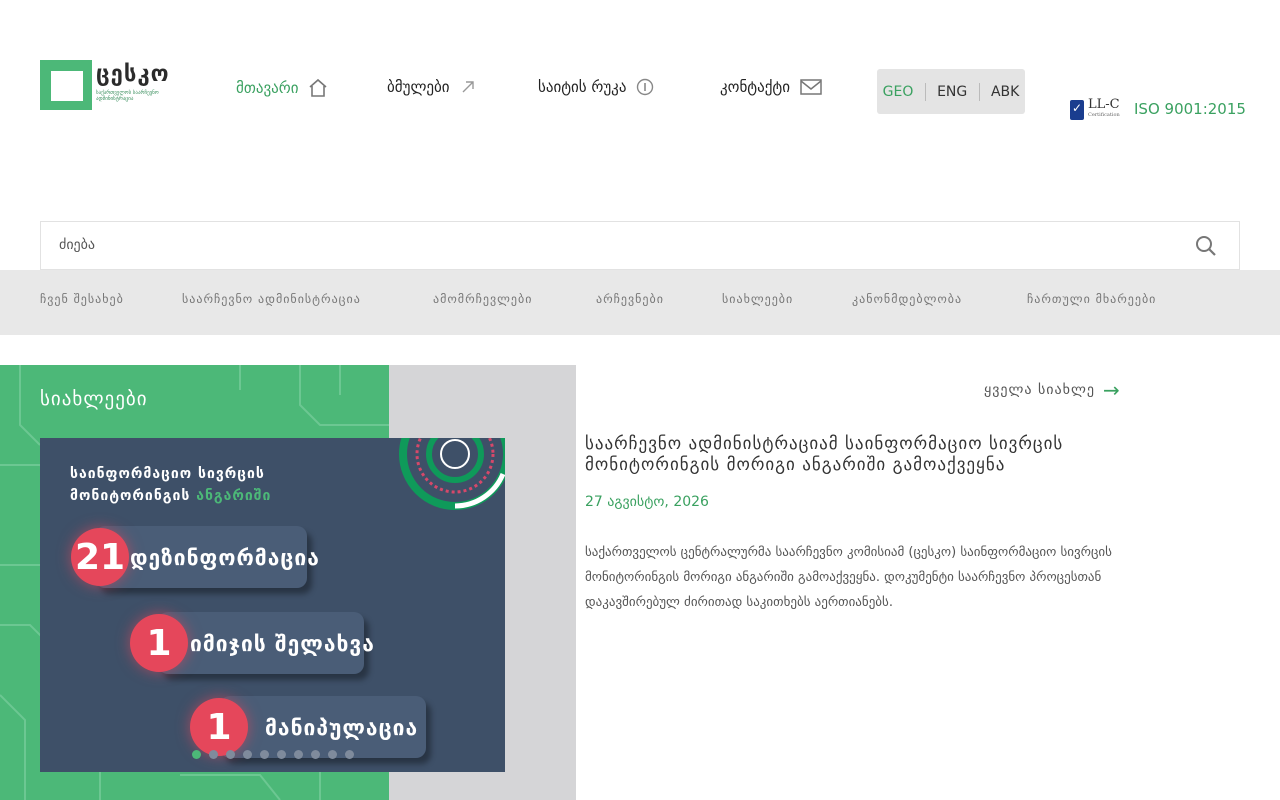 Image resolution: width=1280 pixels, height=800 pixels. Describe the element at coordinates (318, 87) in the screenshot. I see `home-icon` at that location.